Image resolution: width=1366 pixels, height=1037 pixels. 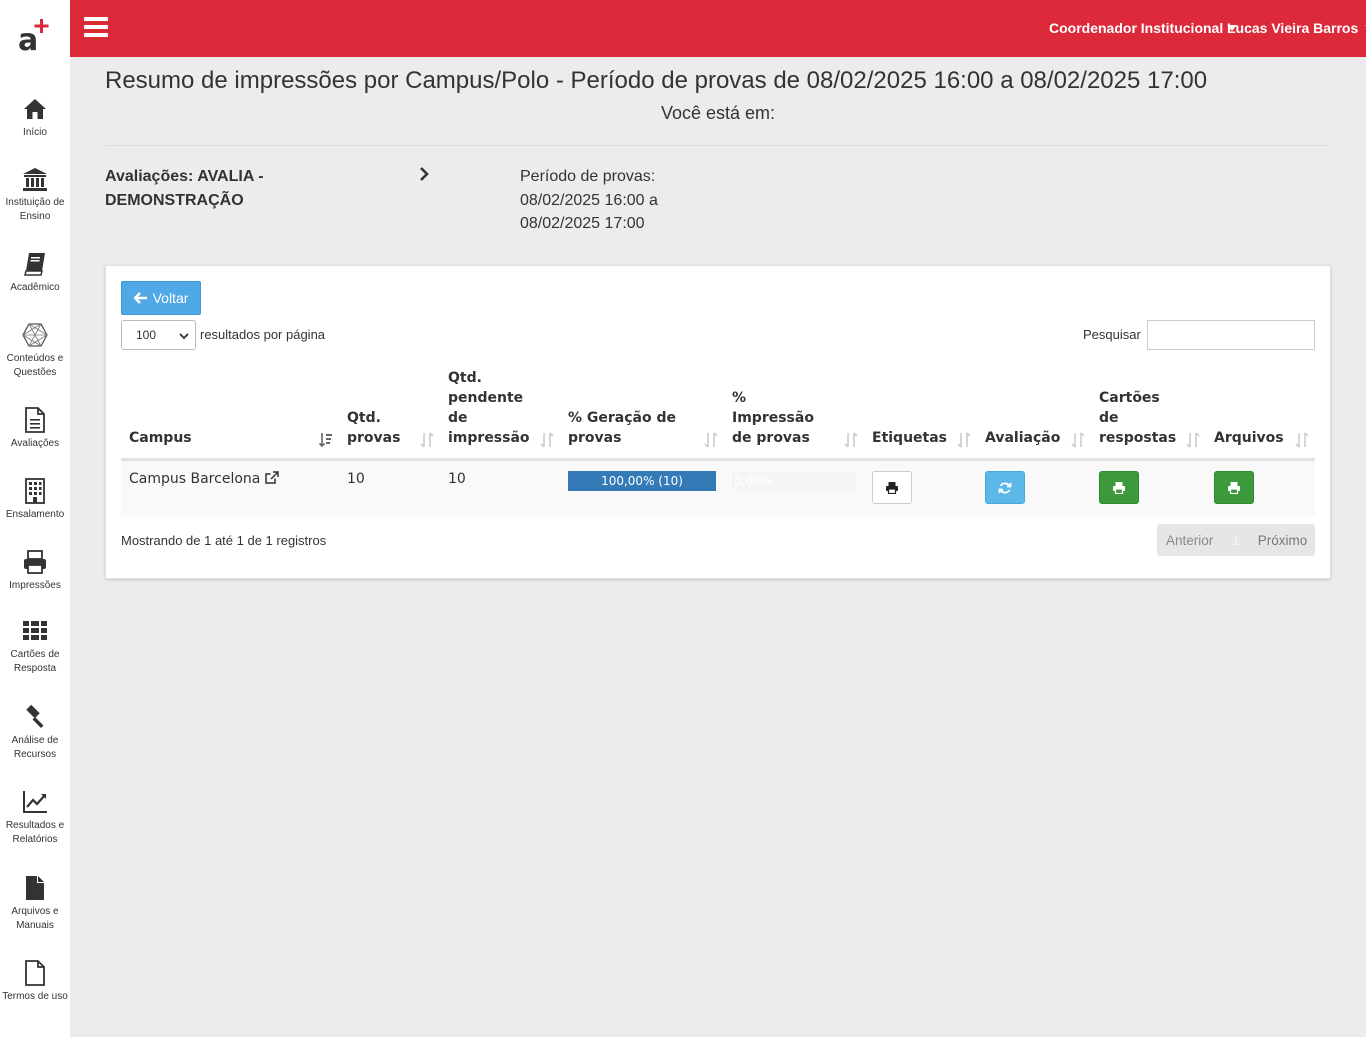 What do you see at coordinates (1148, 414) in the screenshot?
I see `column-header-cartoes: Cartões de respostas` at bounding box center [1148, 414].